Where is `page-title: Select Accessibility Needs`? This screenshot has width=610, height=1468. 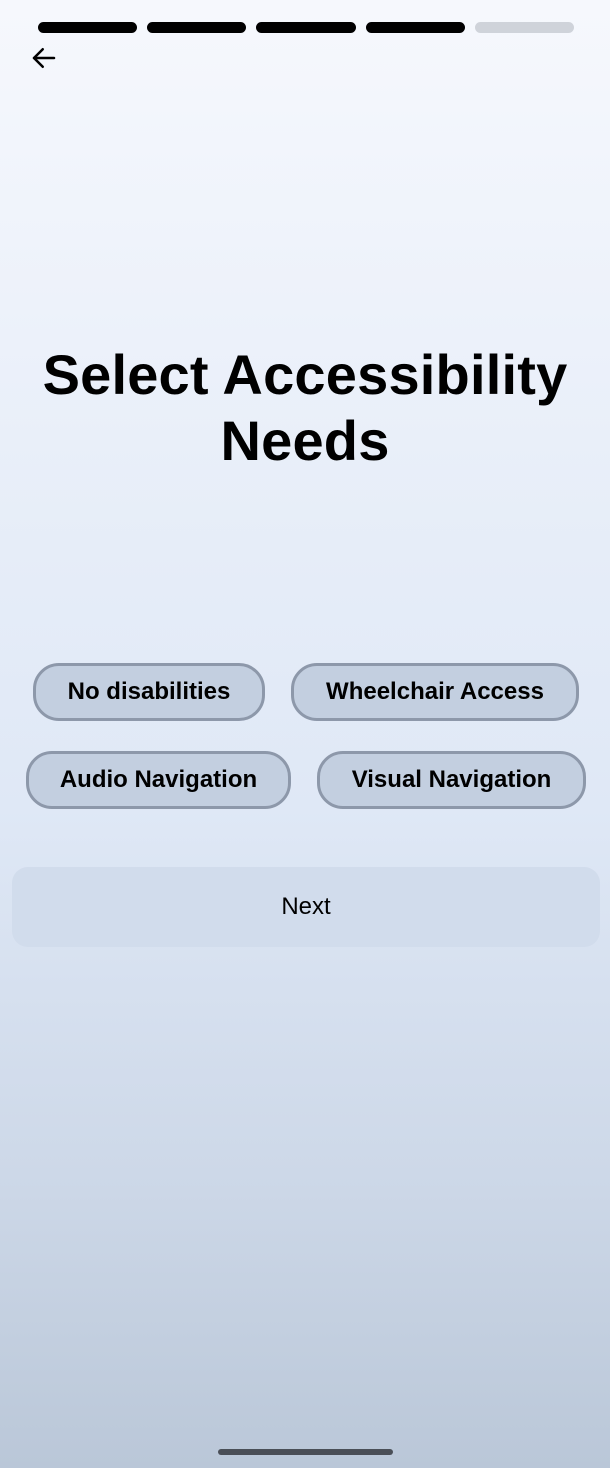
page-title: Select Accessibility Needs is located at coordinates (305, 407).